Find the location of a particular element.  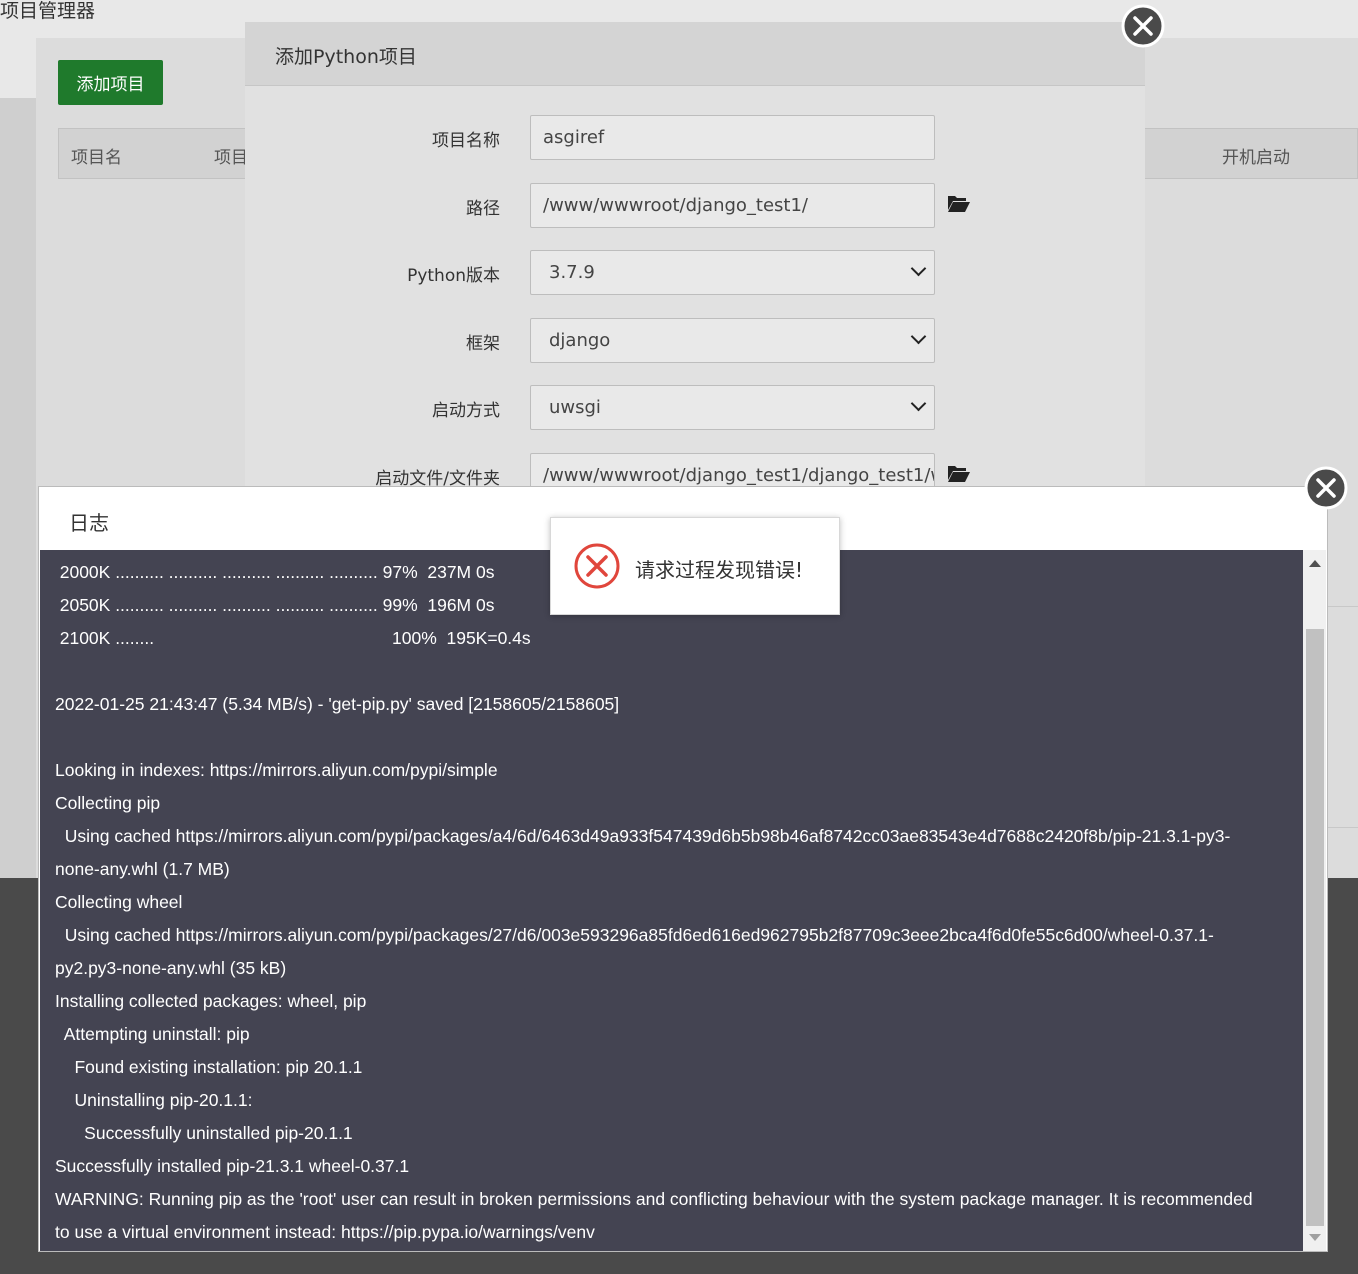

error-message: 请求过程发现错误! is located at coordinates (719, 570).